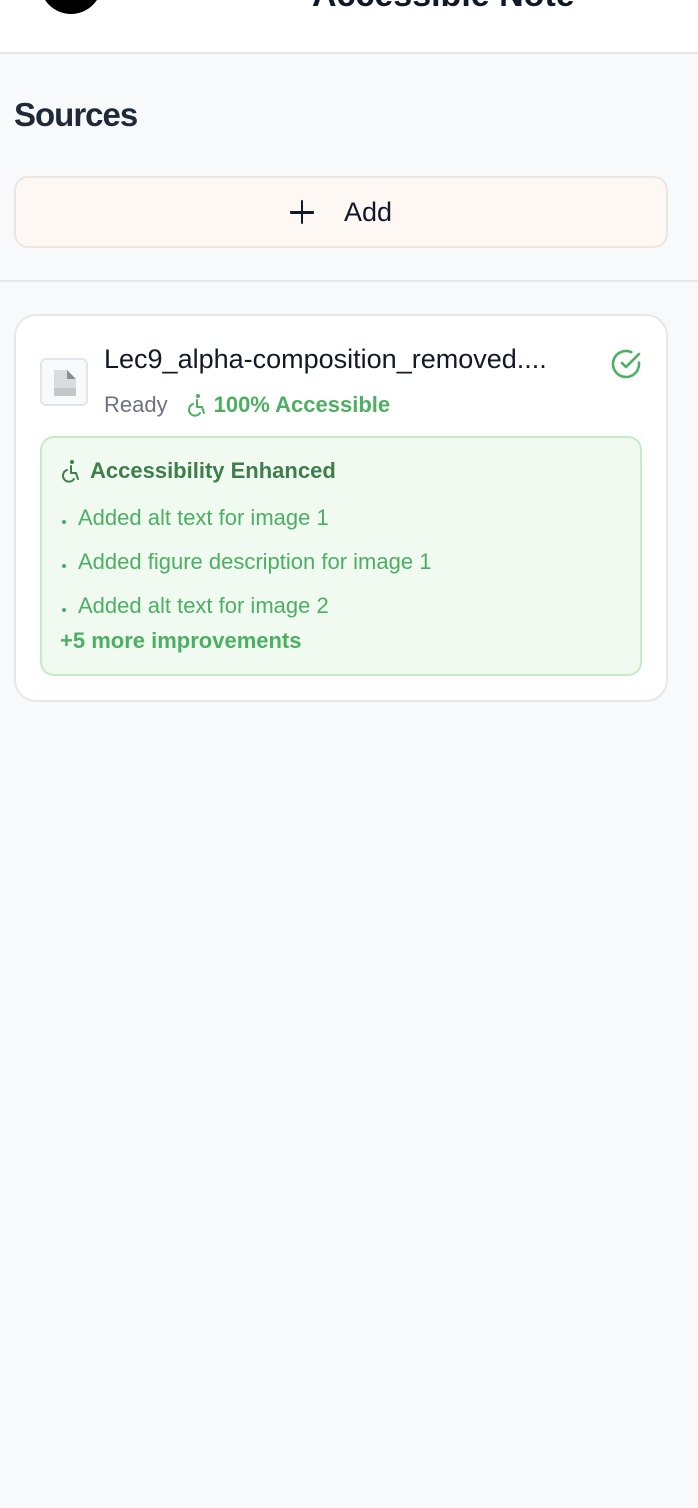  What do you see at coordinates (301, 212) in the screenshot?
I see `plus-icon` at bounding box center [301, 212].